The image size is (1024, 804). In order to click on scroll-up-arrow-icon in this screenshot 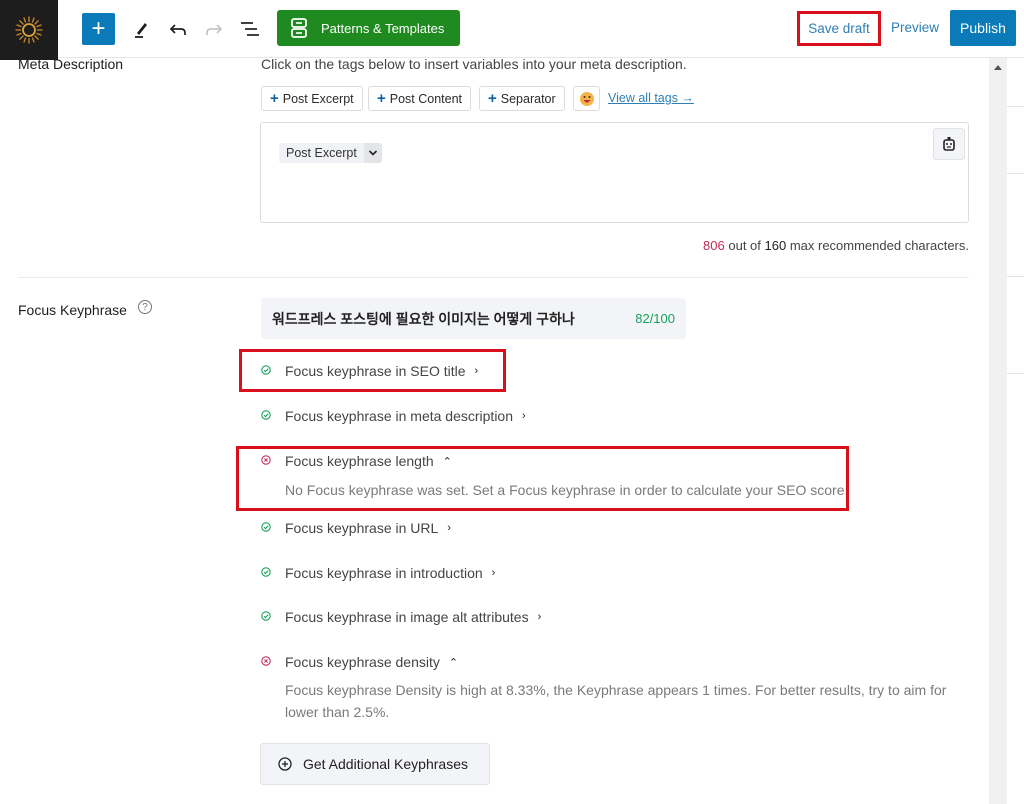, I will do `click(998, 67)`.